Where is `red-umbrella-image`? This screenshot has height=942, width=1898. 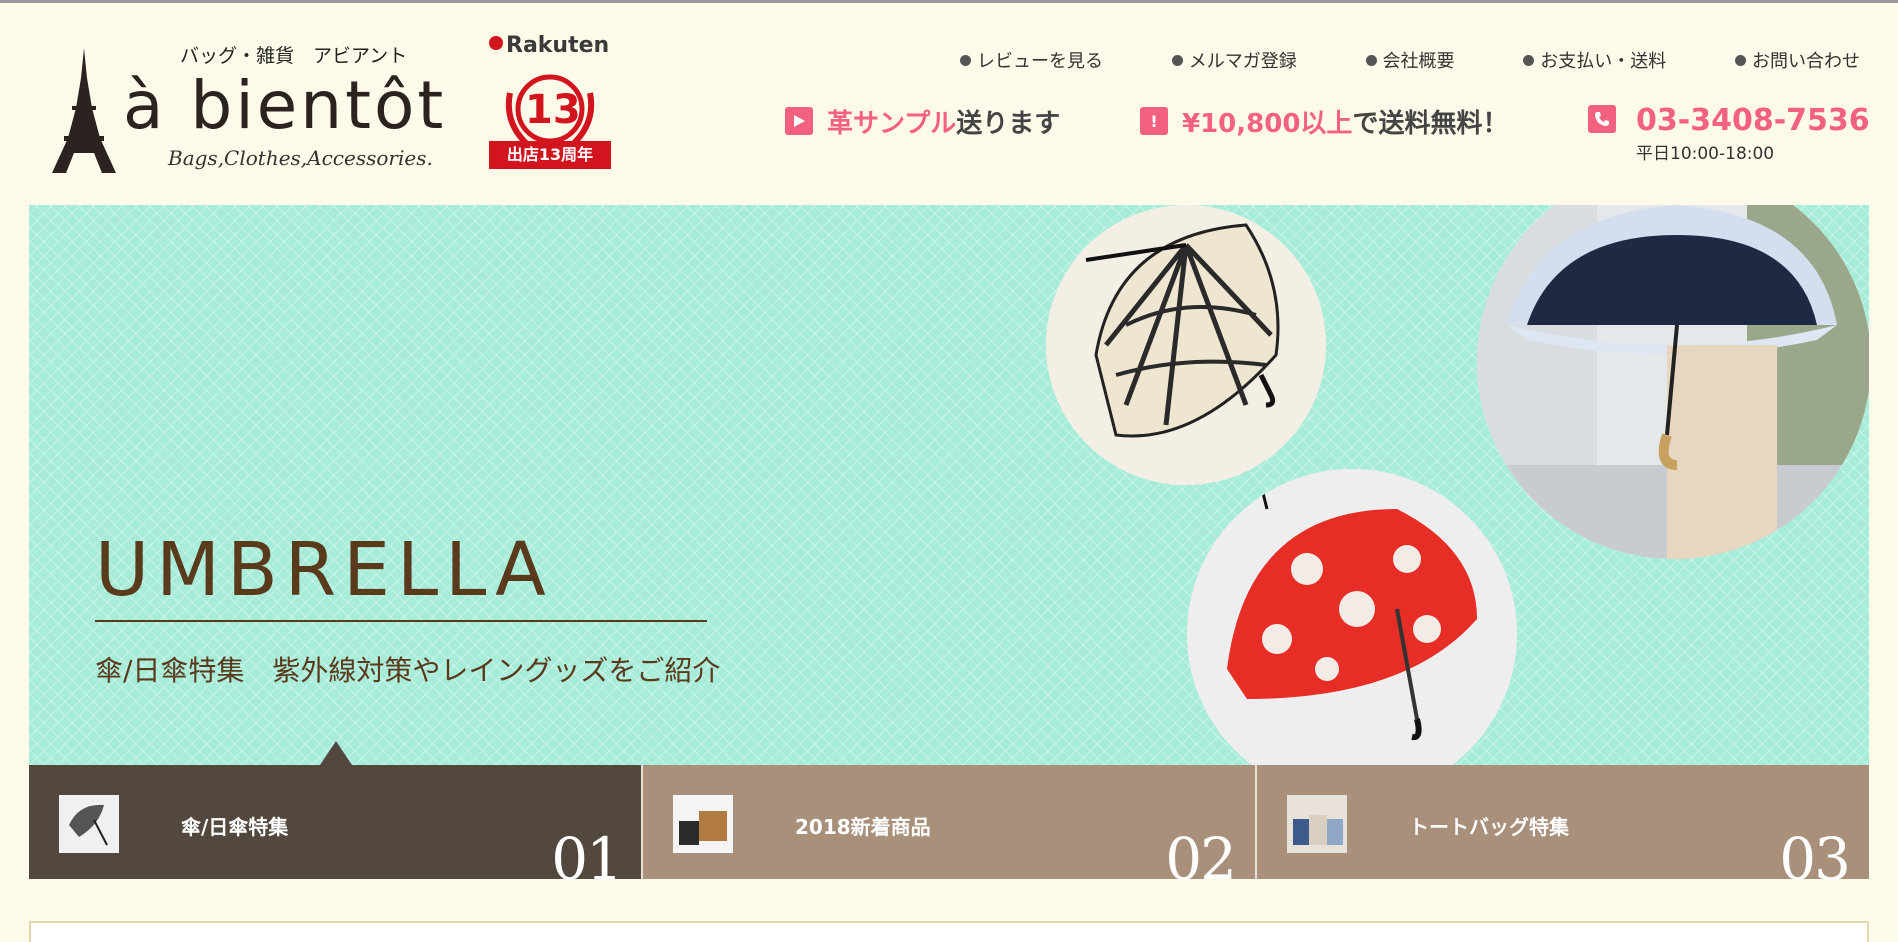 red-umbrella-image is located at coordinates (1352, 617).